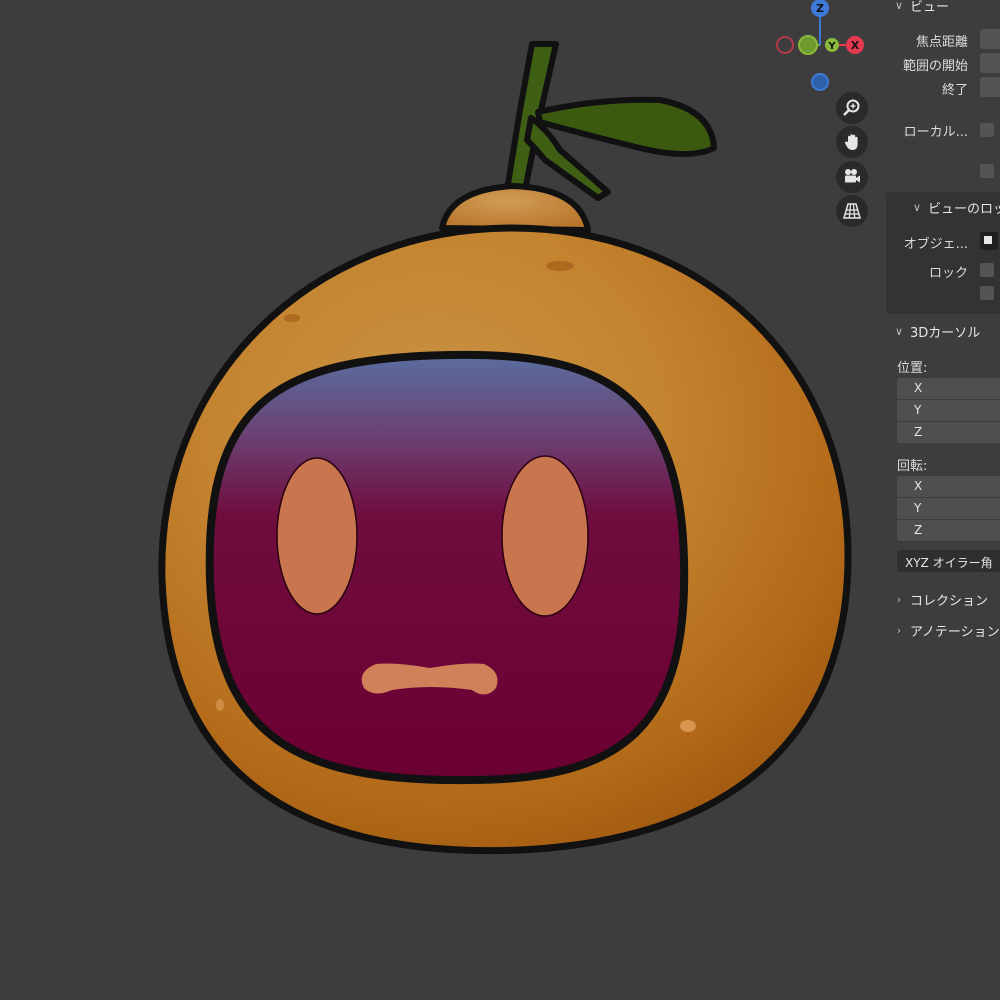  What do you see at coordinates (948, 273) in the screenshot?
I see `lock-label: ロック` at bounding box center [948, 273].